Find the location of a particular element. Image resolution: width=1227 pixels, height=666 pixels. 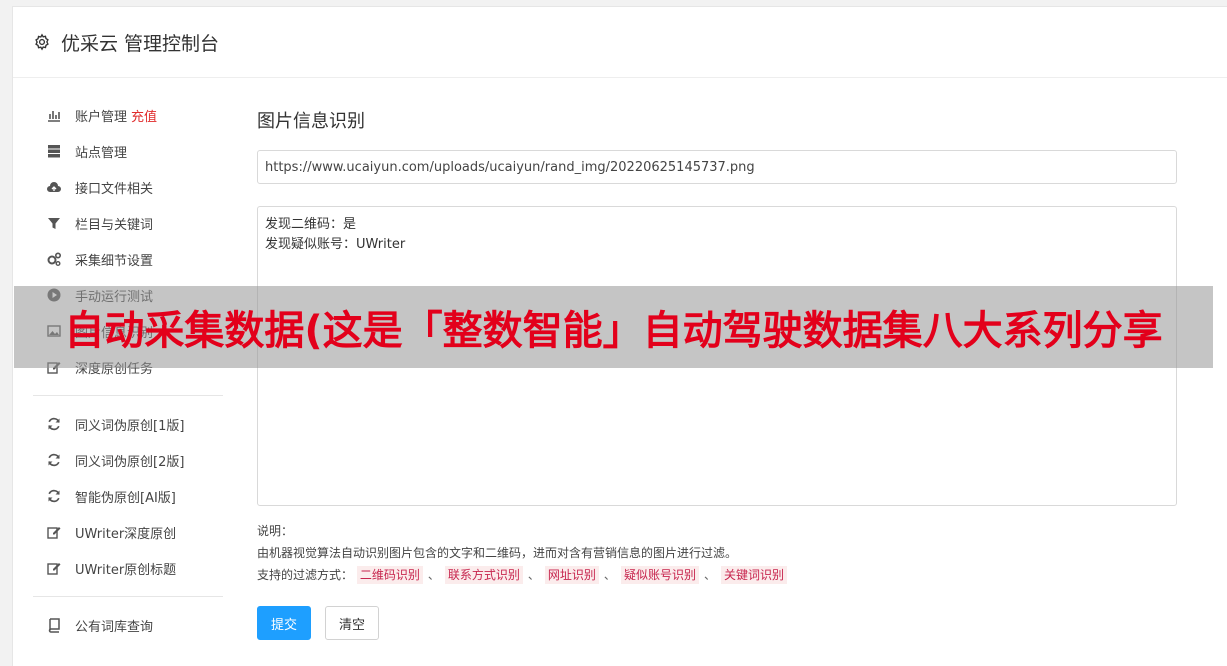

sidebar-item: UWriter原创标题 is located at coordinates (128, 568).